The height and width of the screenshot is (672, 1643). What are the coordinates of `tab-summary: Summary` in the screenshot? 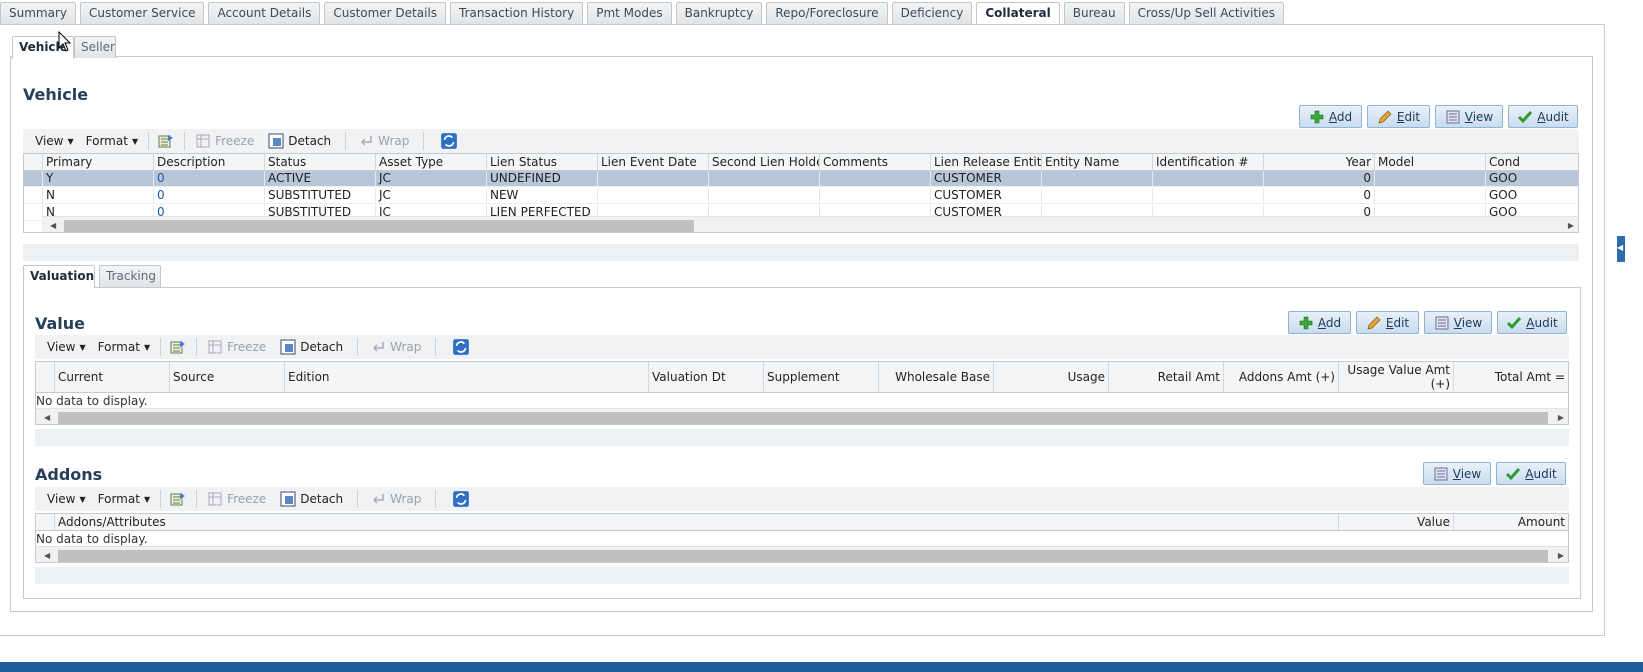 It's located at (38, 13).